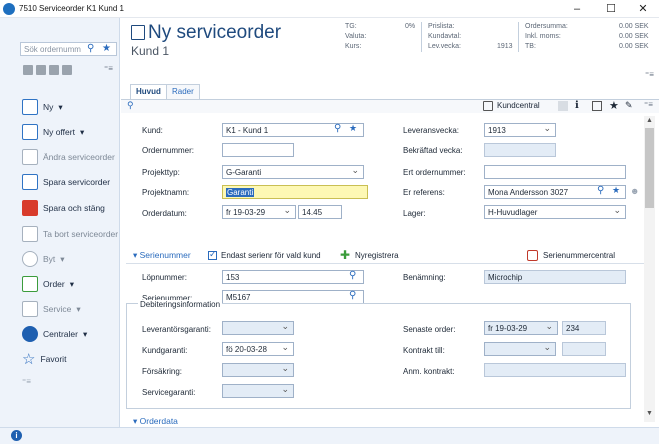  I want to click on info-circle-icon: ℹ, so click(577, 105).